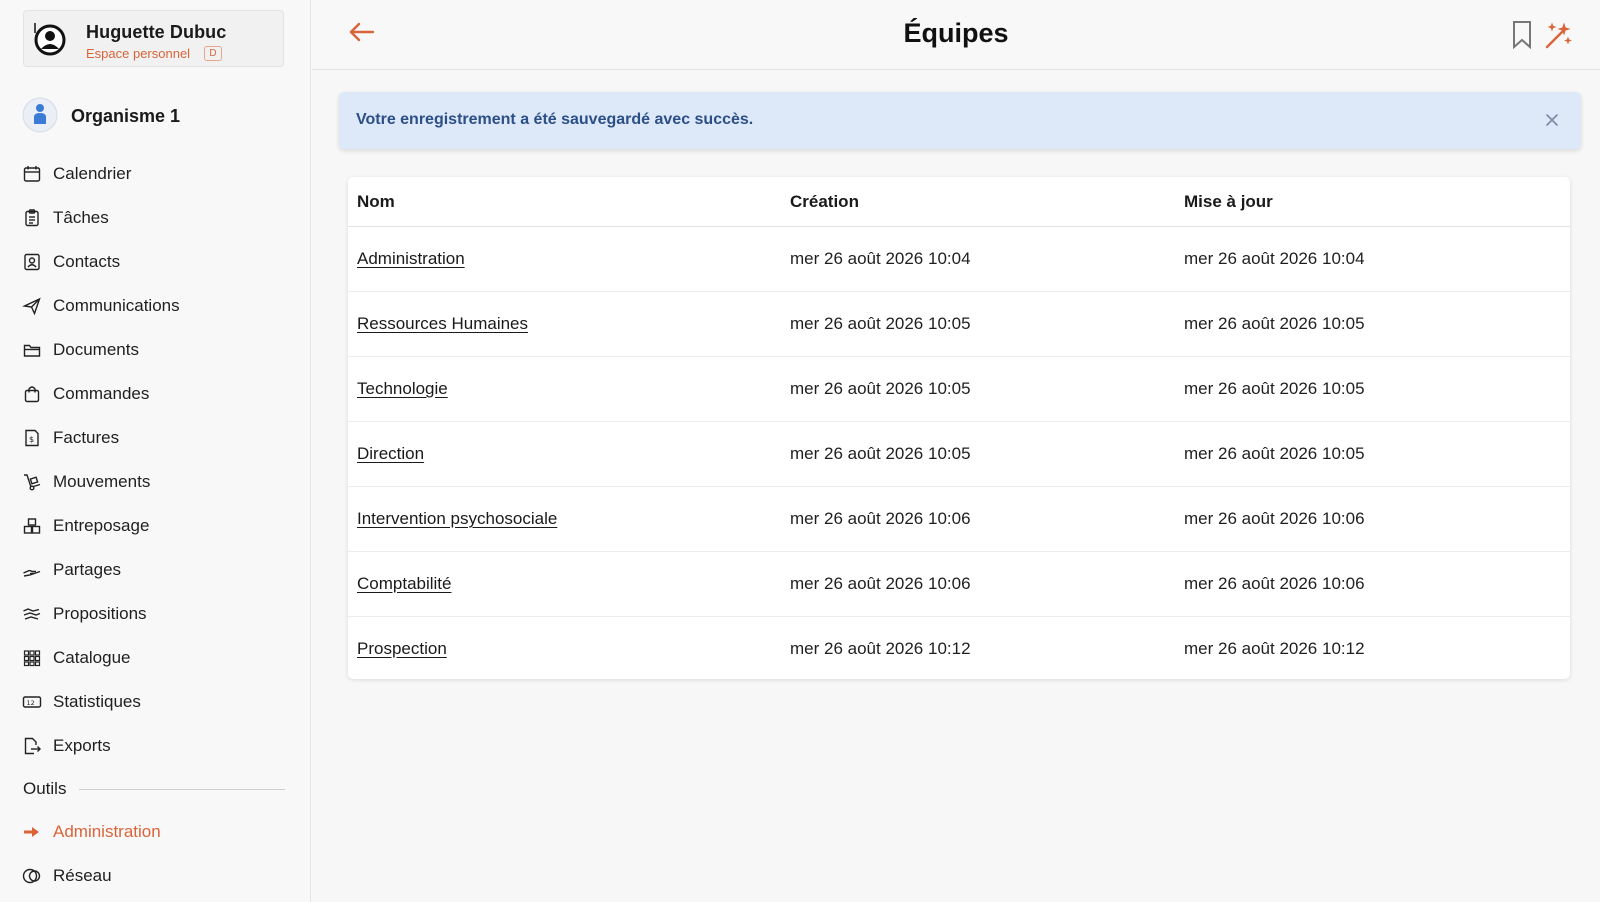 This screenshot has height=902, width=1600. I want to click on export-file-icon, so click(32, 746).